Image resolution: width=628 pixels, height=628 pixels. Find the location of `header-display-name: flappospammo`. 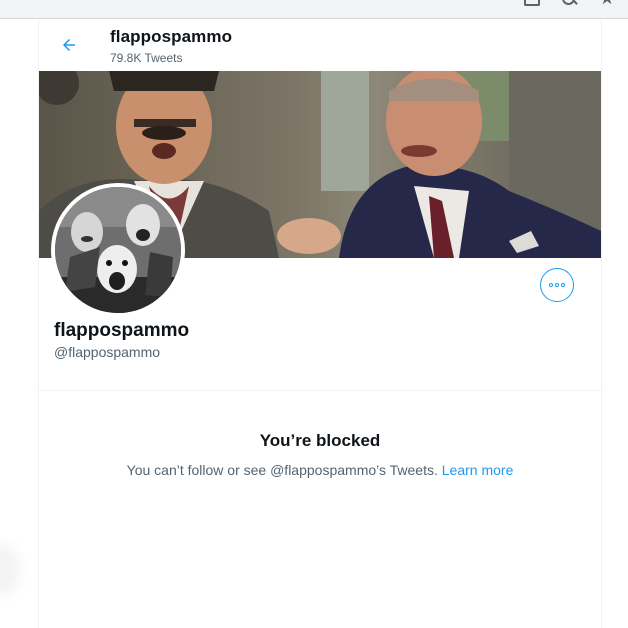

header-display-name: flappospammo is located at coordinates (171, 36).